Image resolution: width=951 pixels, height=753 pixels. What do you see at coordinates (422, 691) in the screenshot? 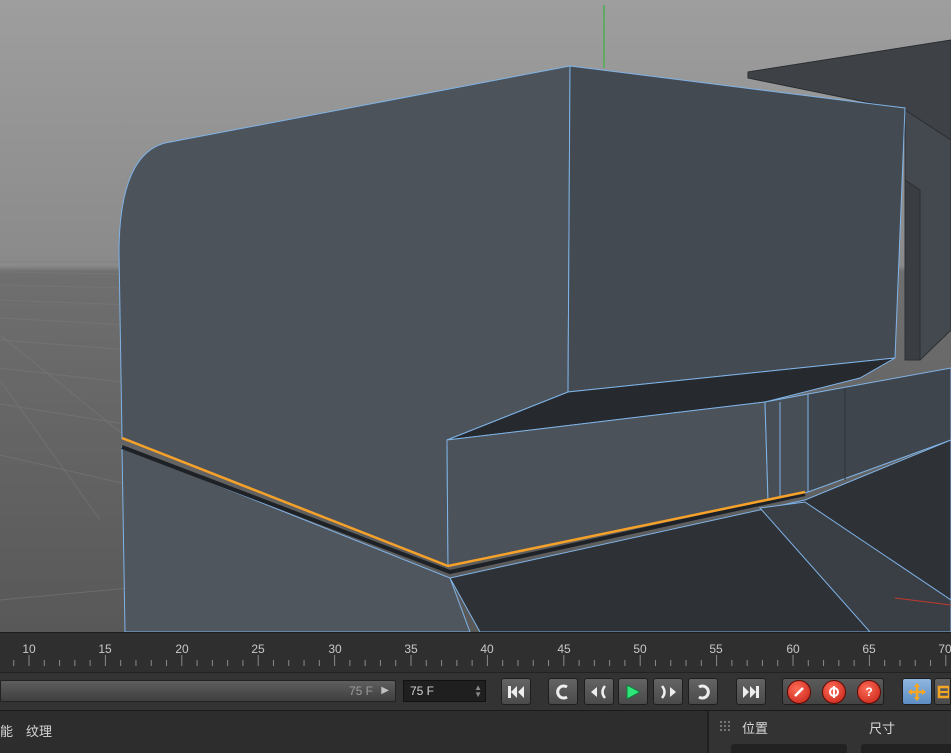
I see `current-frame-value: 75 F` at bounding box center [422, 691].